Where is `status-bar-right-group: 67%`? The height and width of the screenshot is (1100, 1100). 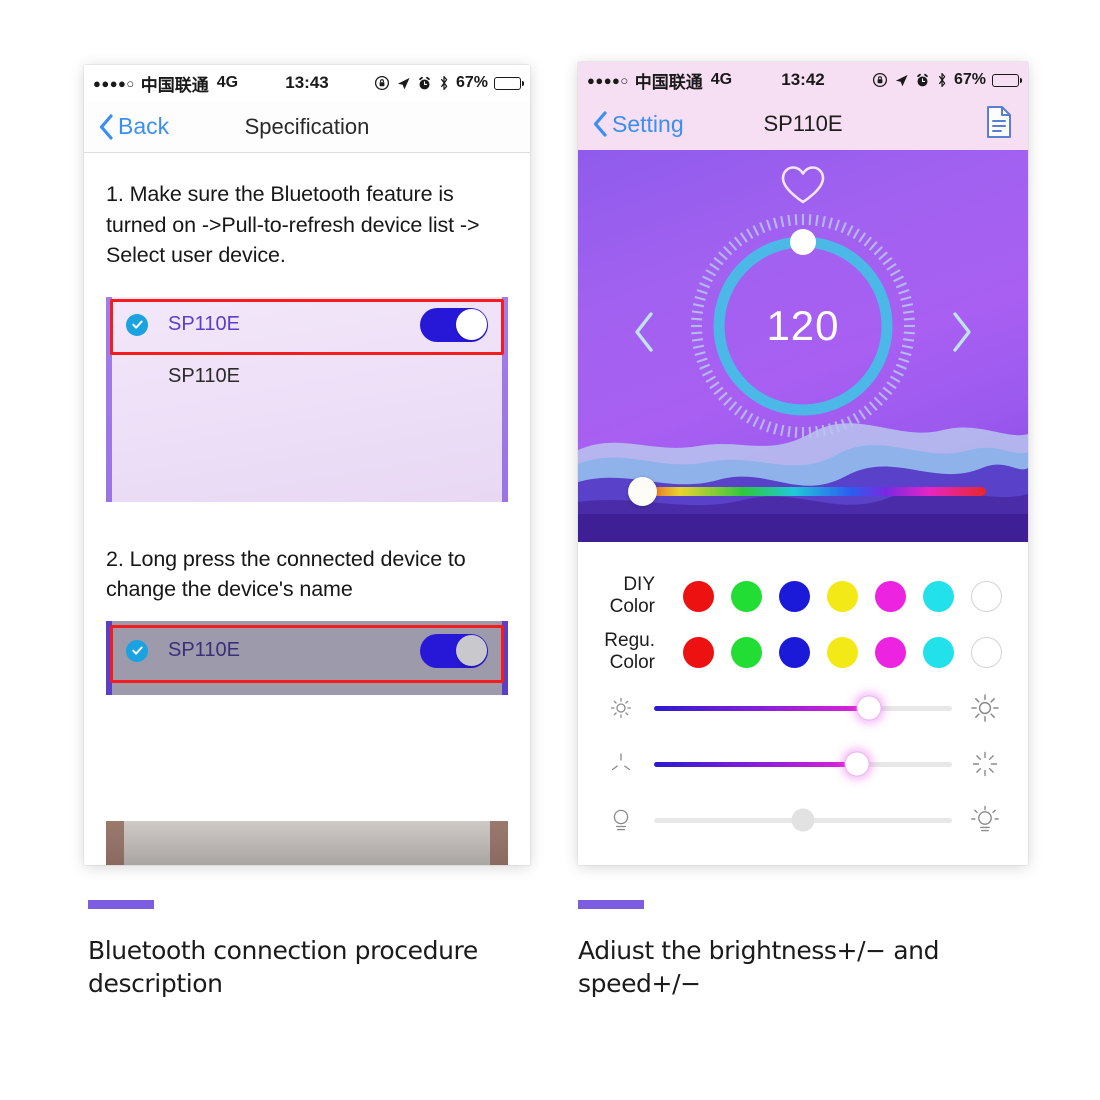
status-bar-right-group: 67% is located at coordinates (449, 83).